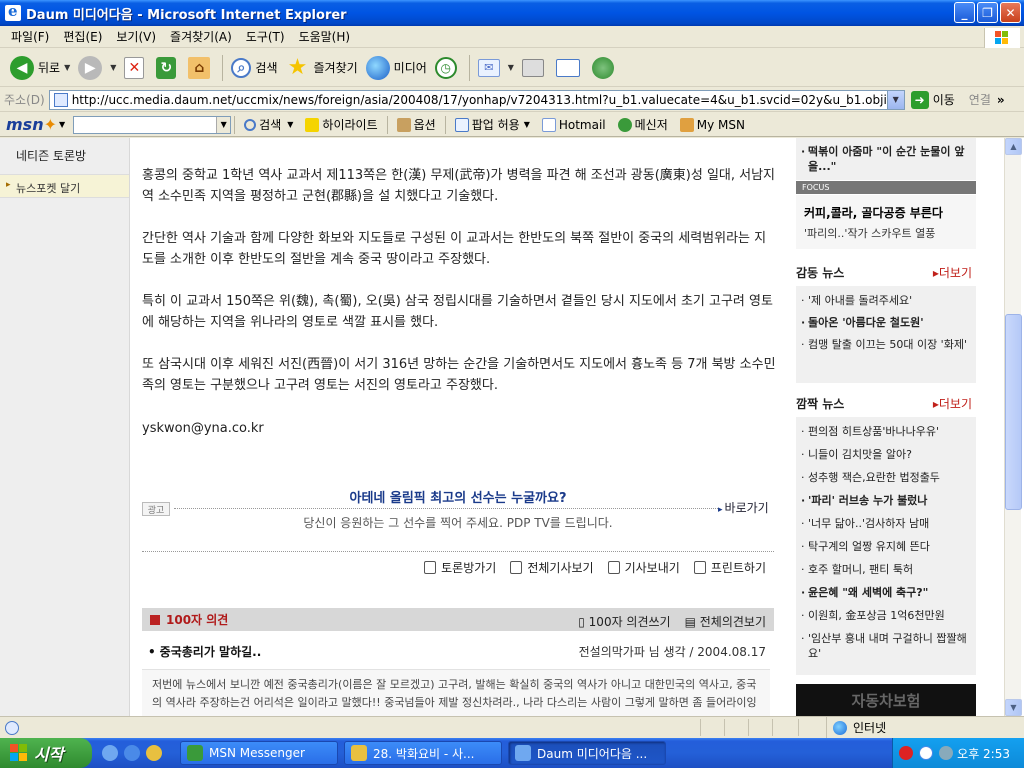 Image resolution: width=1024 pixels, height=768 pixels. I want to click on view-all-comments-link: ▤ 전체의견보기, so click(725, 621).